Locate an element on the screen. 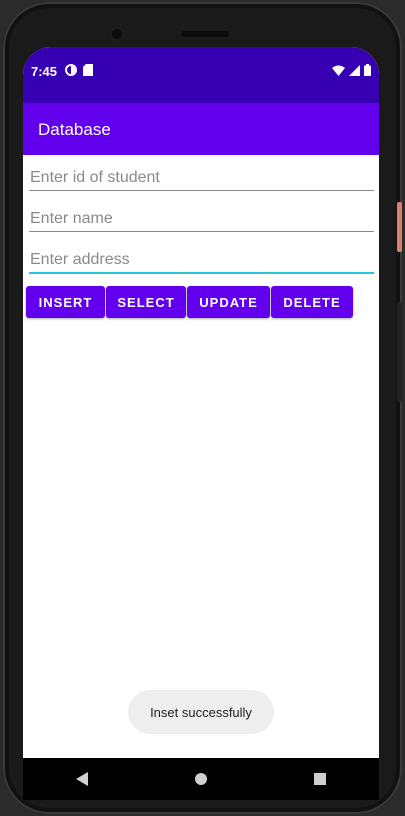  action-buttons: INSERT SELECT UPDATE DELETE is located at coordinates (189, 302).